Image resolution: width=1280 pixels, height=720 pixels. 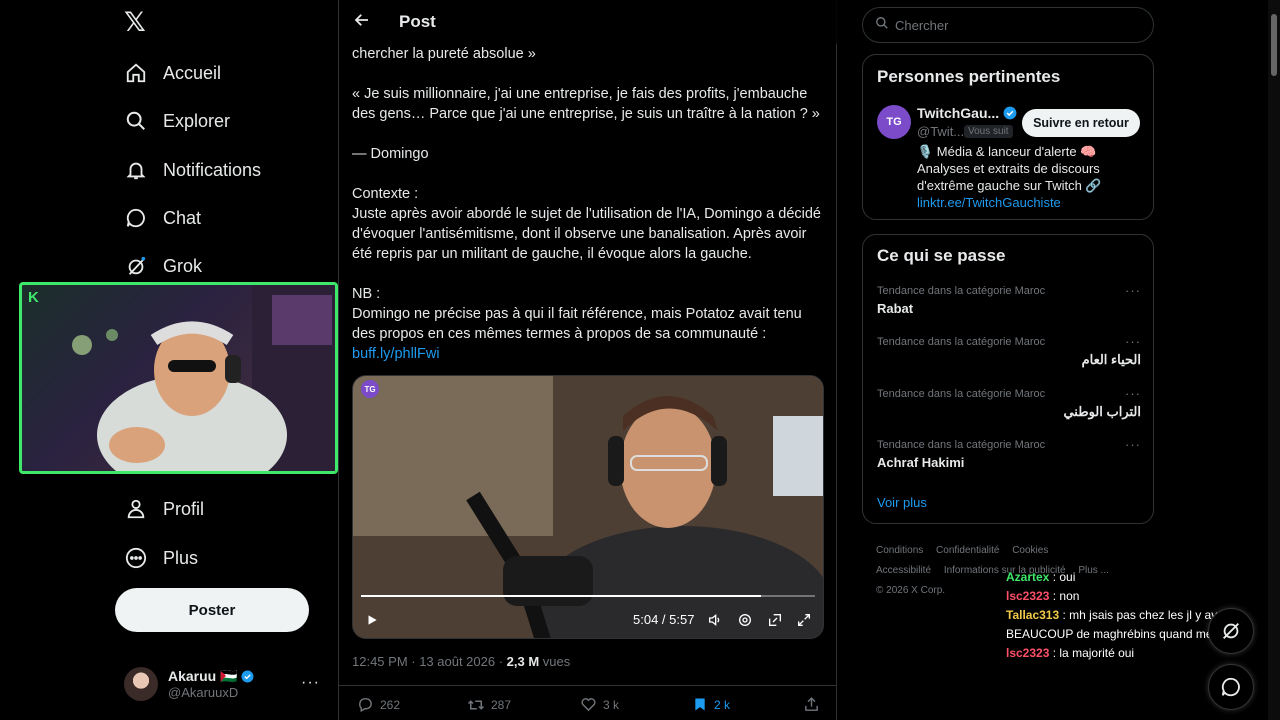 What do you see at coordinates (902, 502) in the screenshot?
I see `show-more-link: Voir plus` at bounding box center [902, 502].